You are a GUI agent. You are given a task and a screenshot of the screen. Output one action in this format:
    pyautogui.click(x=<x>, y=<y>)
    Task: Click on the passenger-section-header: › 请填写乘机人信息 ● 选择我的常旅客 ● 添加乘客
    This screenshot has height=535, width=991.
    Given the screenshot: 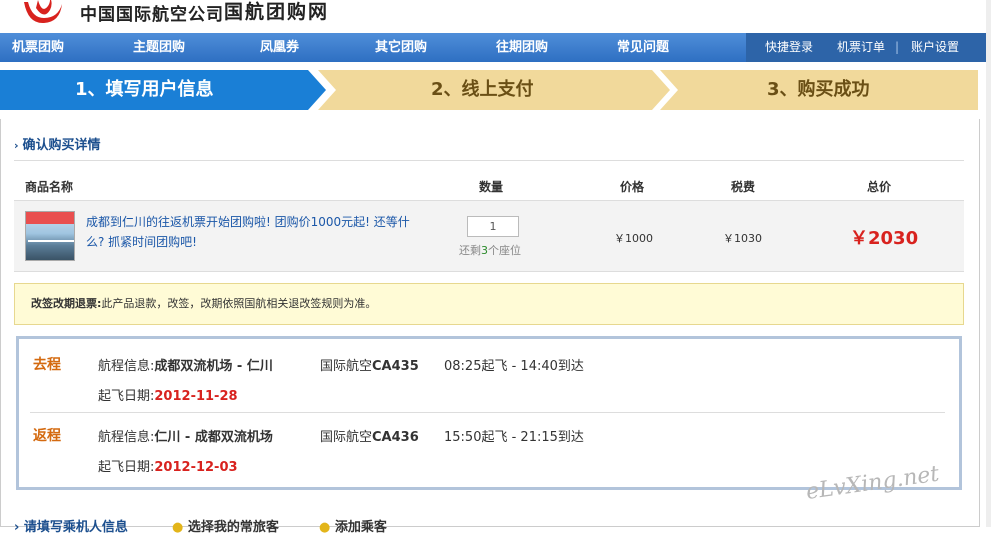 What is the action you would take?
    pyautogui.click(x=214, y=525)
    